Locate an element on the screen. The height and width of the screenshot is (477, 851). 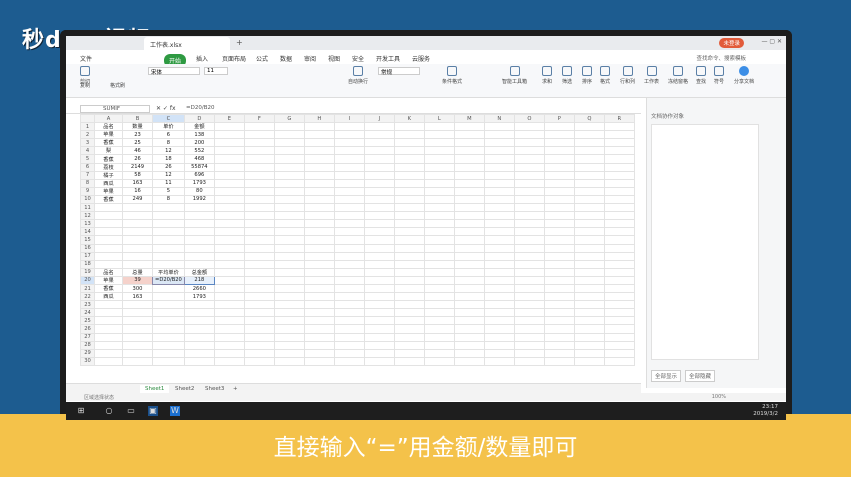
cell: 12 is located at coordinates (168, 151).